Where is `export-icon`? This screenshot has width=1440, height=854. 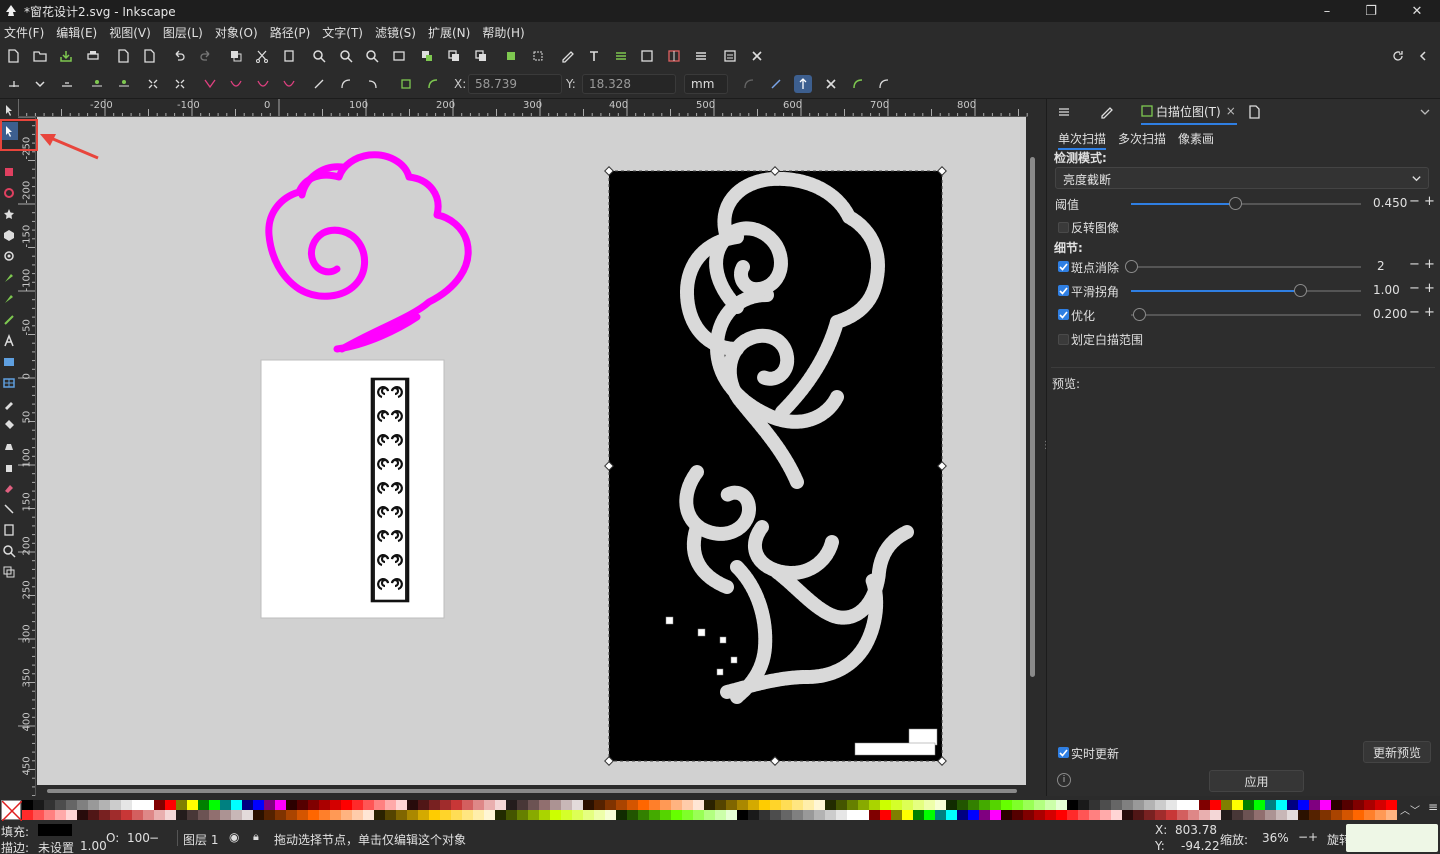
export-icon is located at coordinates (149, 56).